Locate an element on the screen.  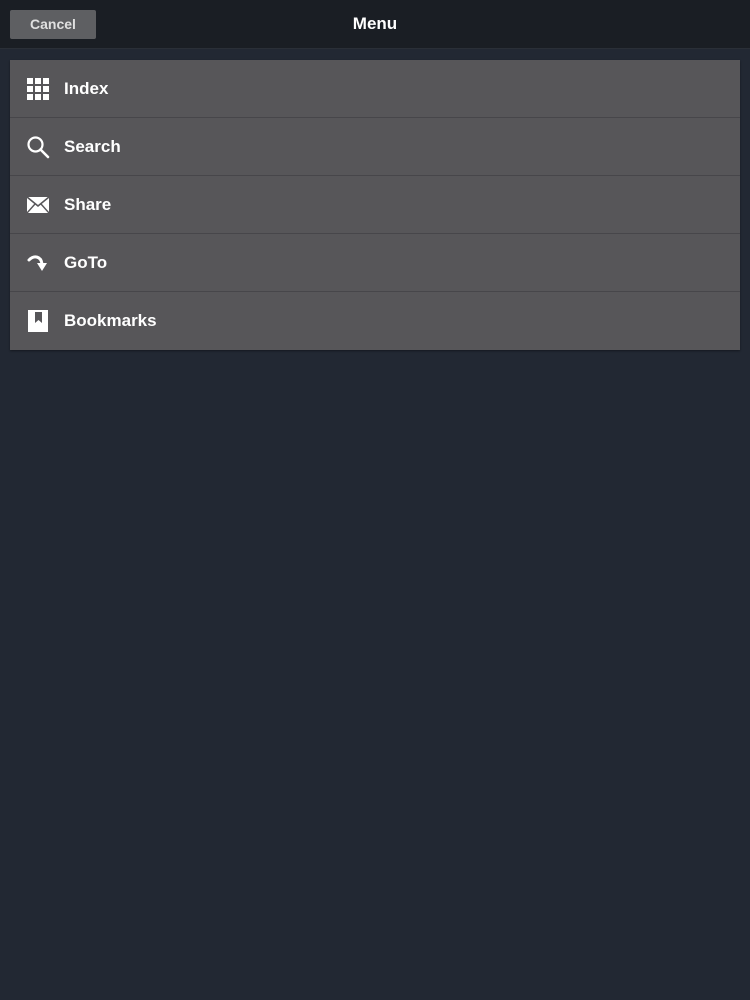
menu-item-bookmarks: Bookmarks is located at coordinates (375, 321).